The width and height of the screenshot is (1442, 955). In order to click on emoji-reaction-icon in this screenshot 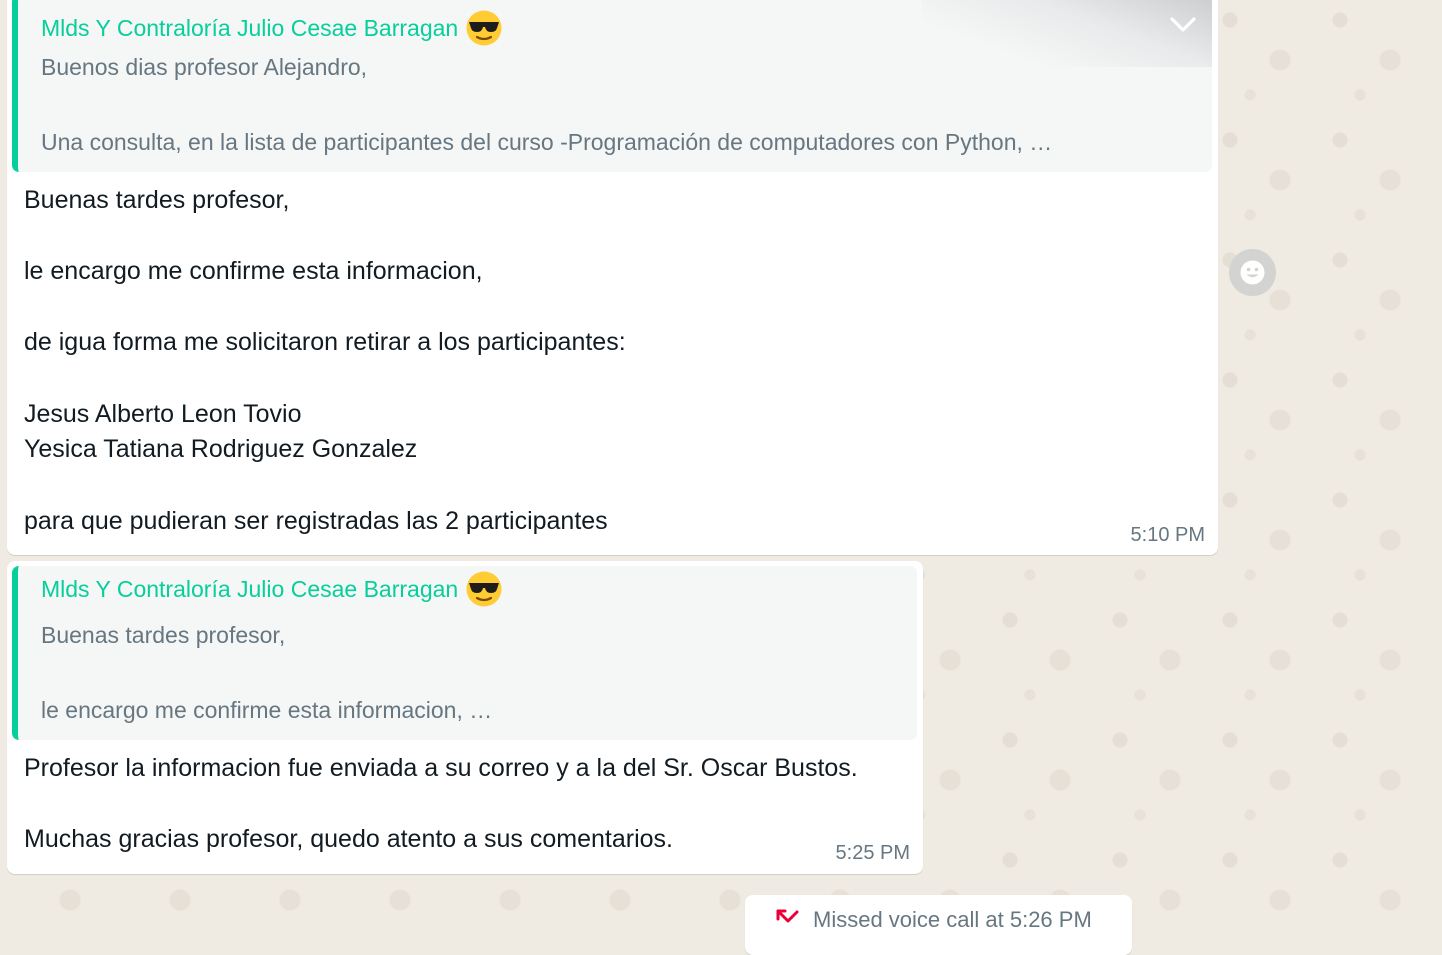, I will do `click(1252, 272)`.